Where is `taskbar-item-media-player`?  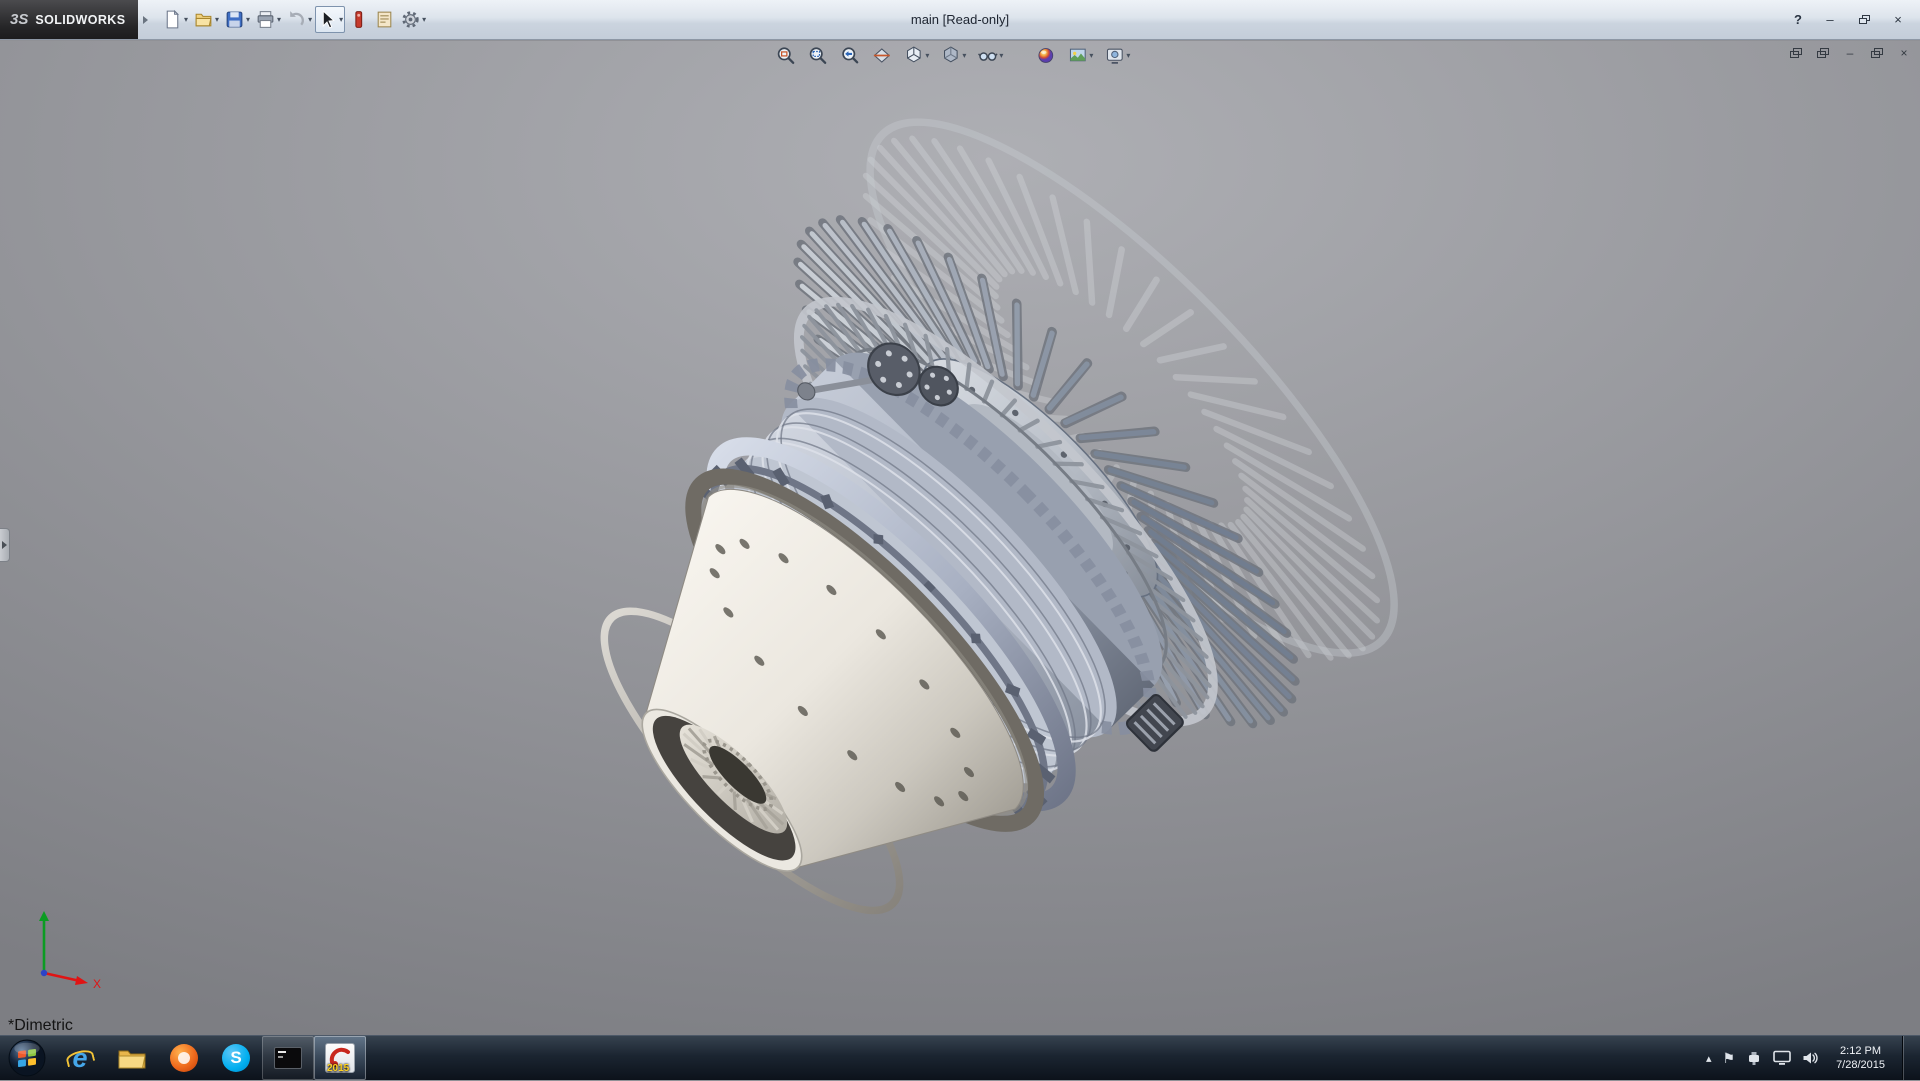
taskbar-item-media-player is located at coordinates (184, 1058).